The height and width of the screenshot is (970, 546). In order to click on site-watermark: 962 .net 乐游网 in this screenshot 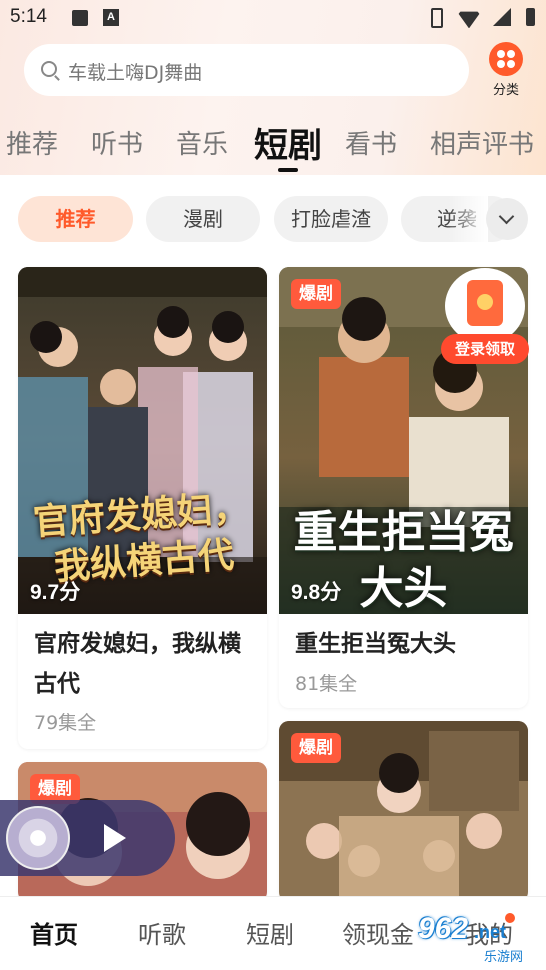, I will do `click(481, 940)`.